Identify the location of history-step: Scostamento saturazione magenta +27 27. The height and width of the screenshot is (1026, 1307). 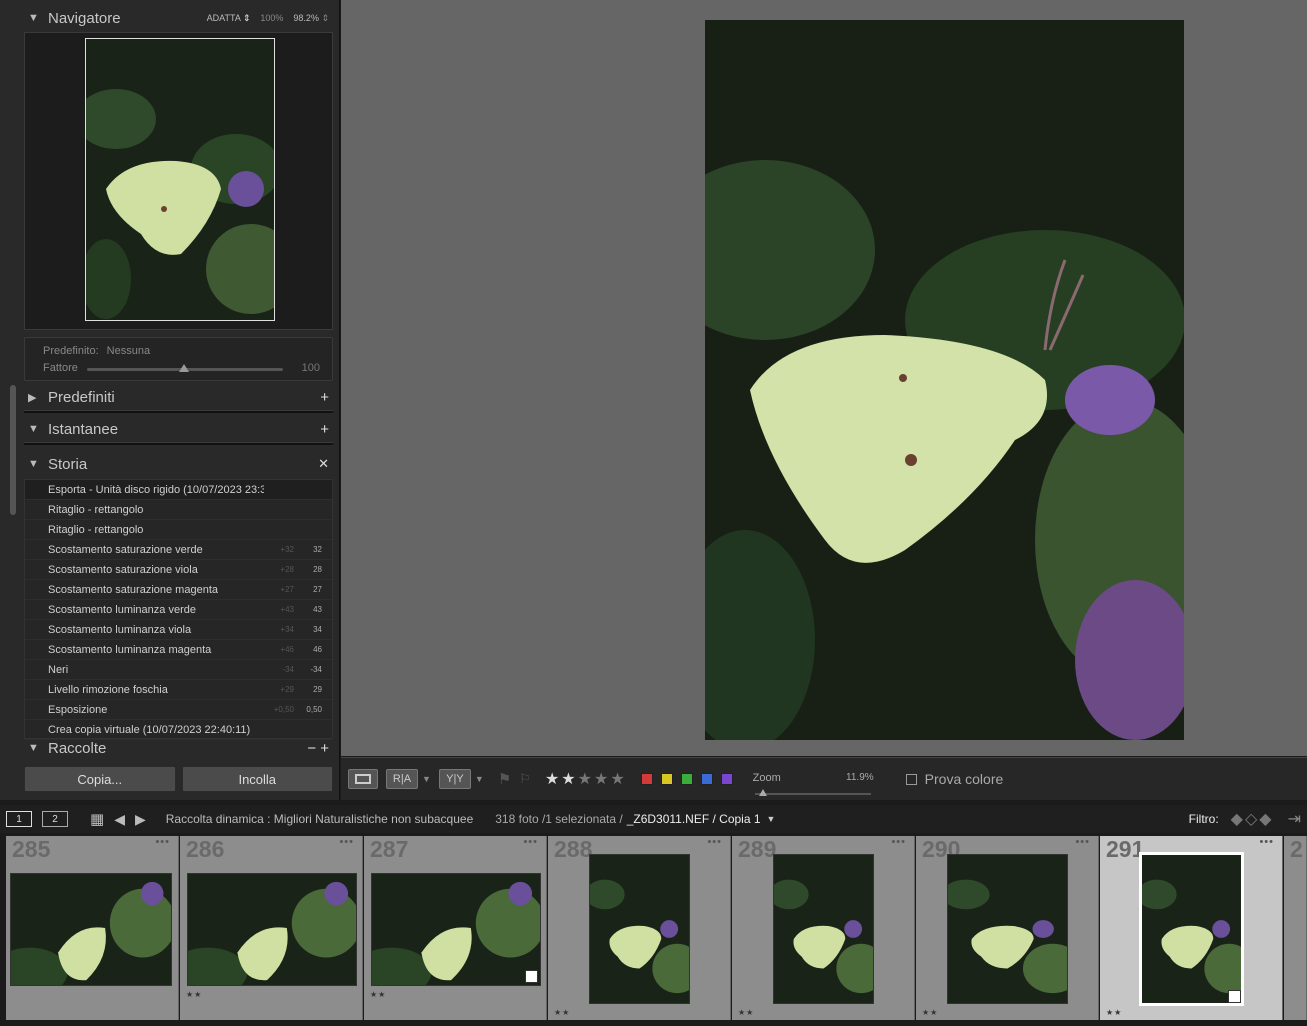
(178, 590).